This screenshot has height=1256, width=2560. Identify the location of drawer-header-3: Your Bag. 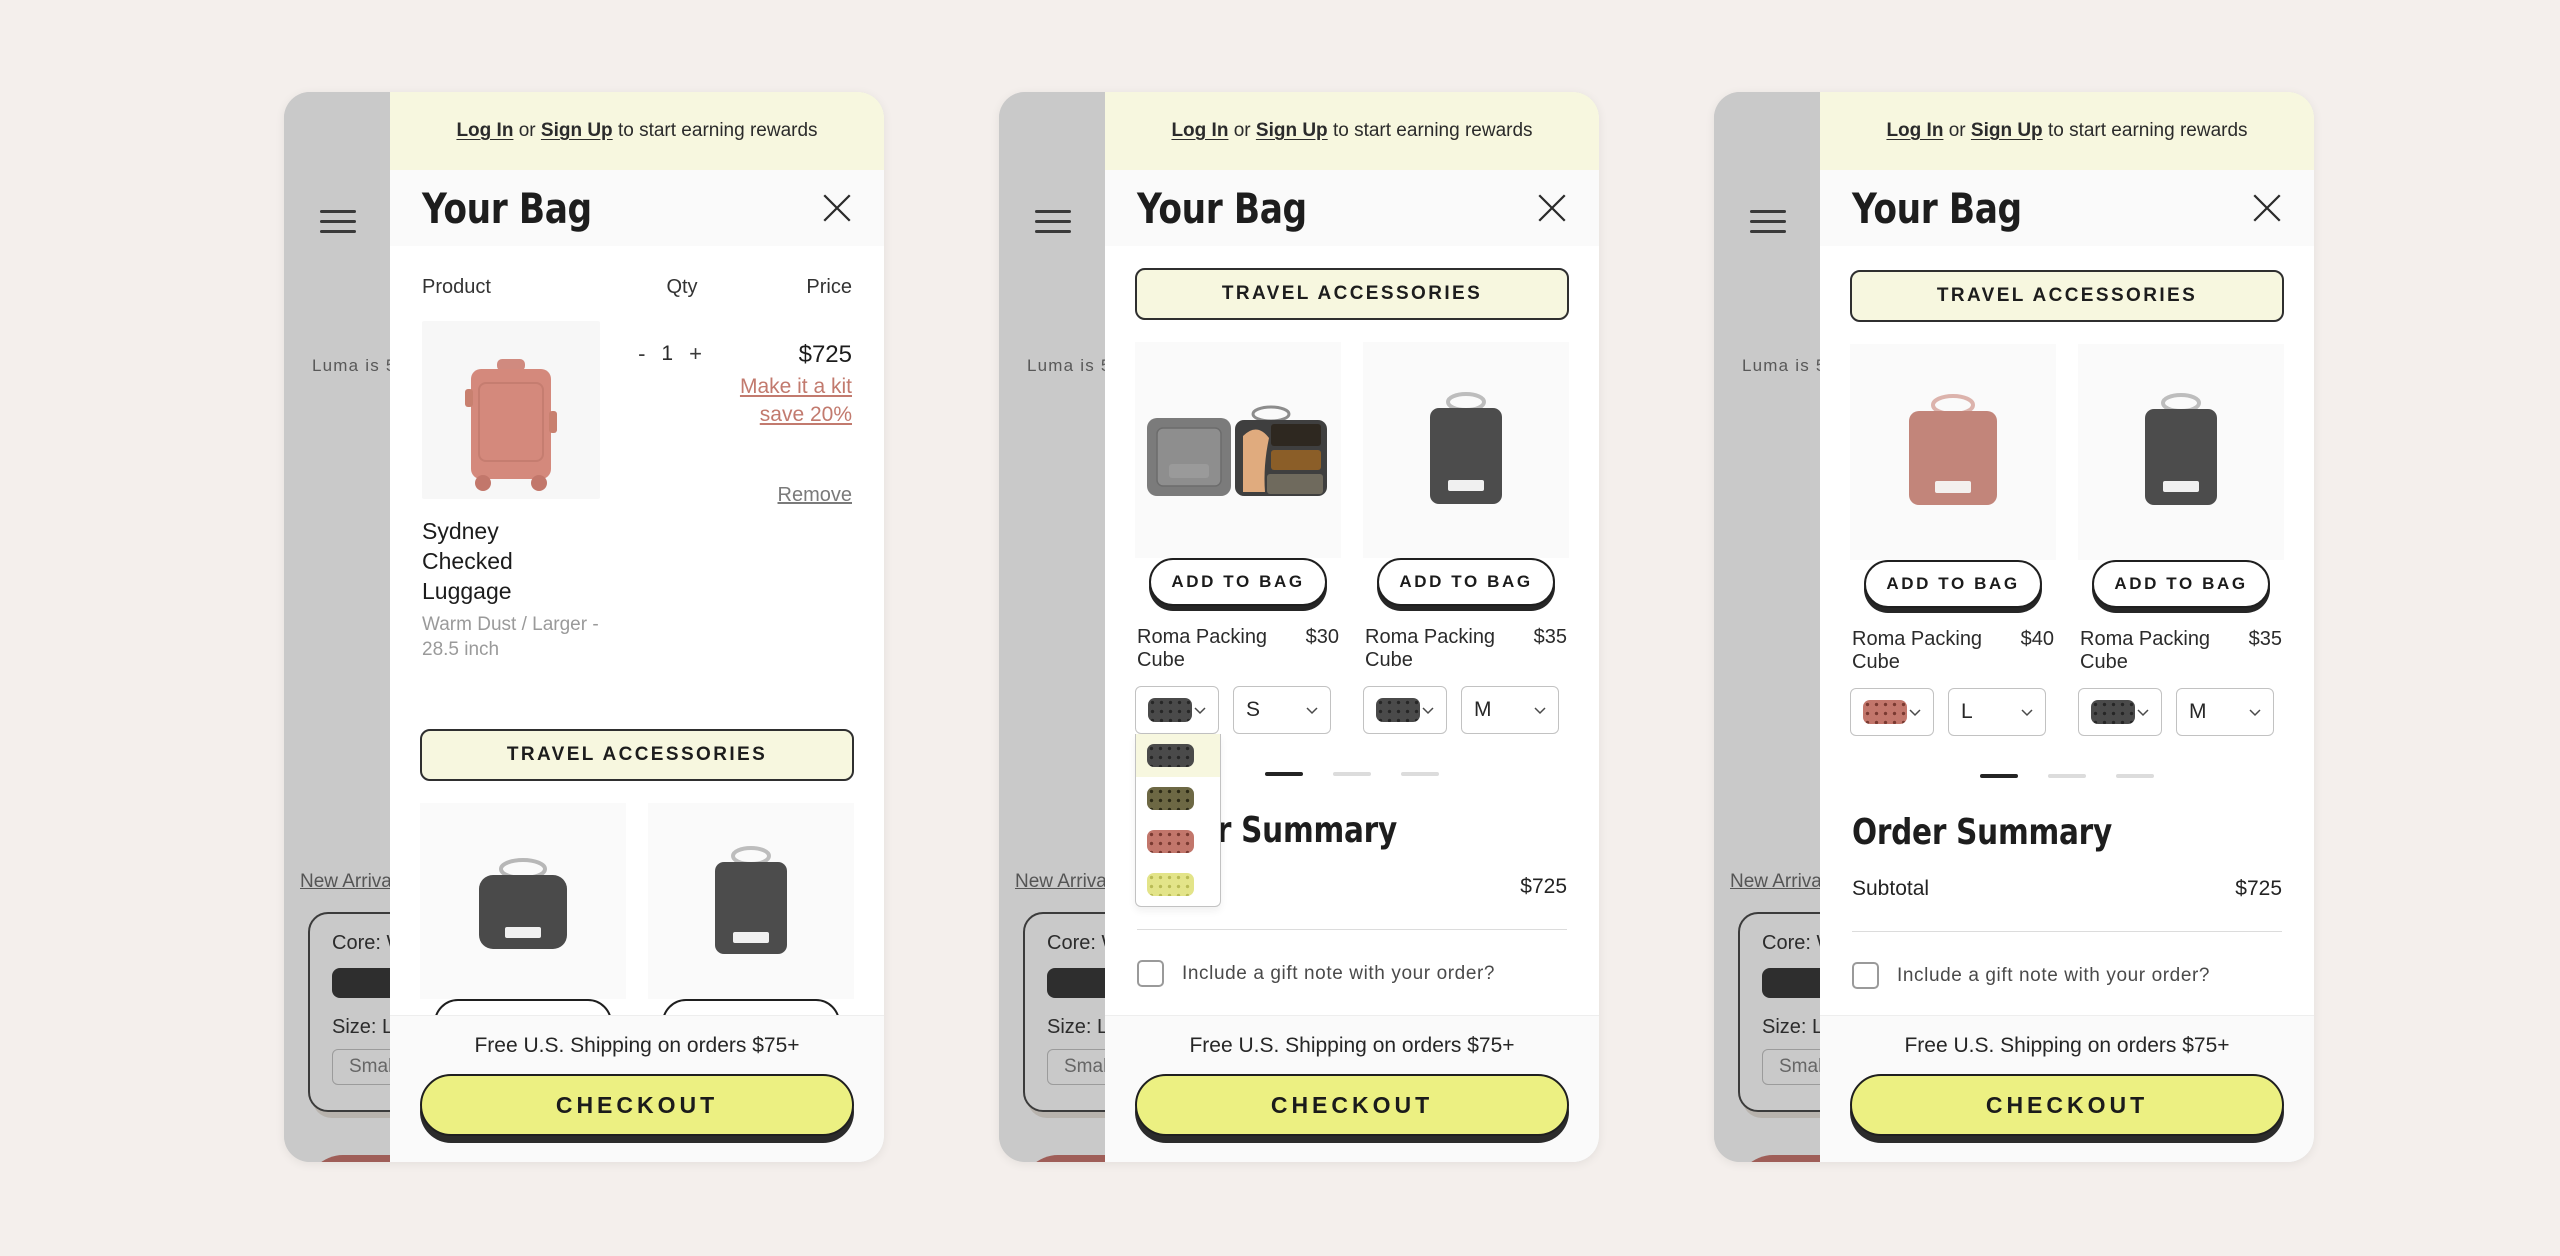
(2067, 208).